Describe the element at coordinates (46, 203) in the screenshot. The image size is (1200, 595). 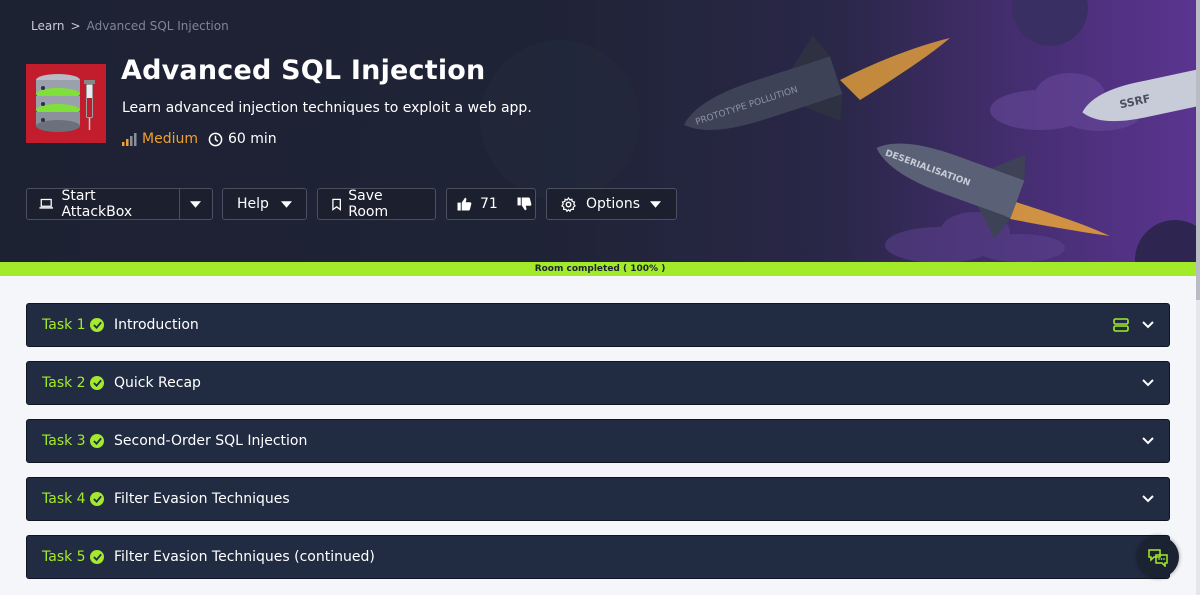
I see `laptop-icon` at that location.